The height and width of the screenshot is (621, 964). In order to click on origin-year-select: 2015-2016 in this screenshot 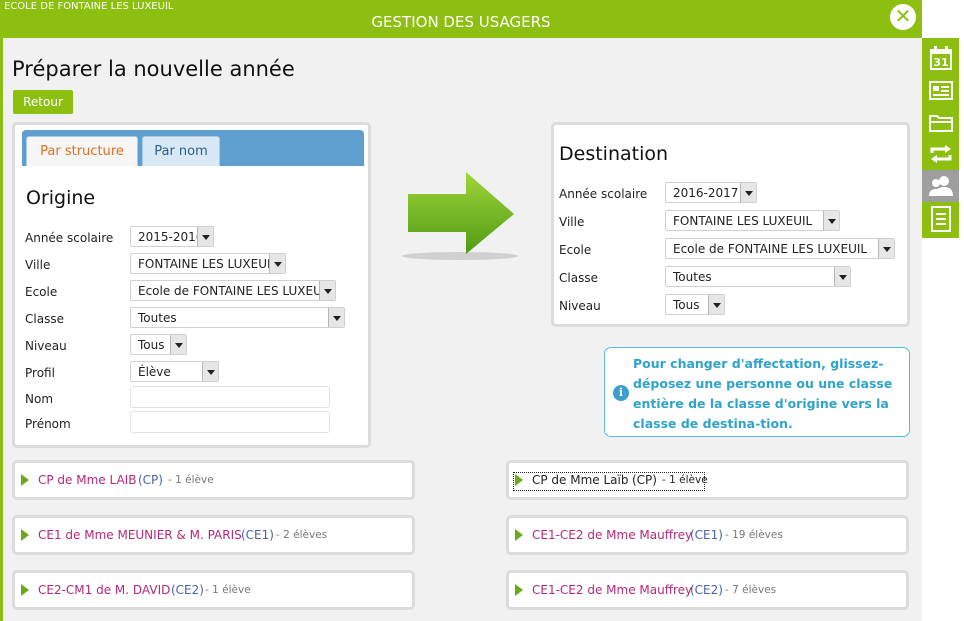, I will do `click(172, 236)`.